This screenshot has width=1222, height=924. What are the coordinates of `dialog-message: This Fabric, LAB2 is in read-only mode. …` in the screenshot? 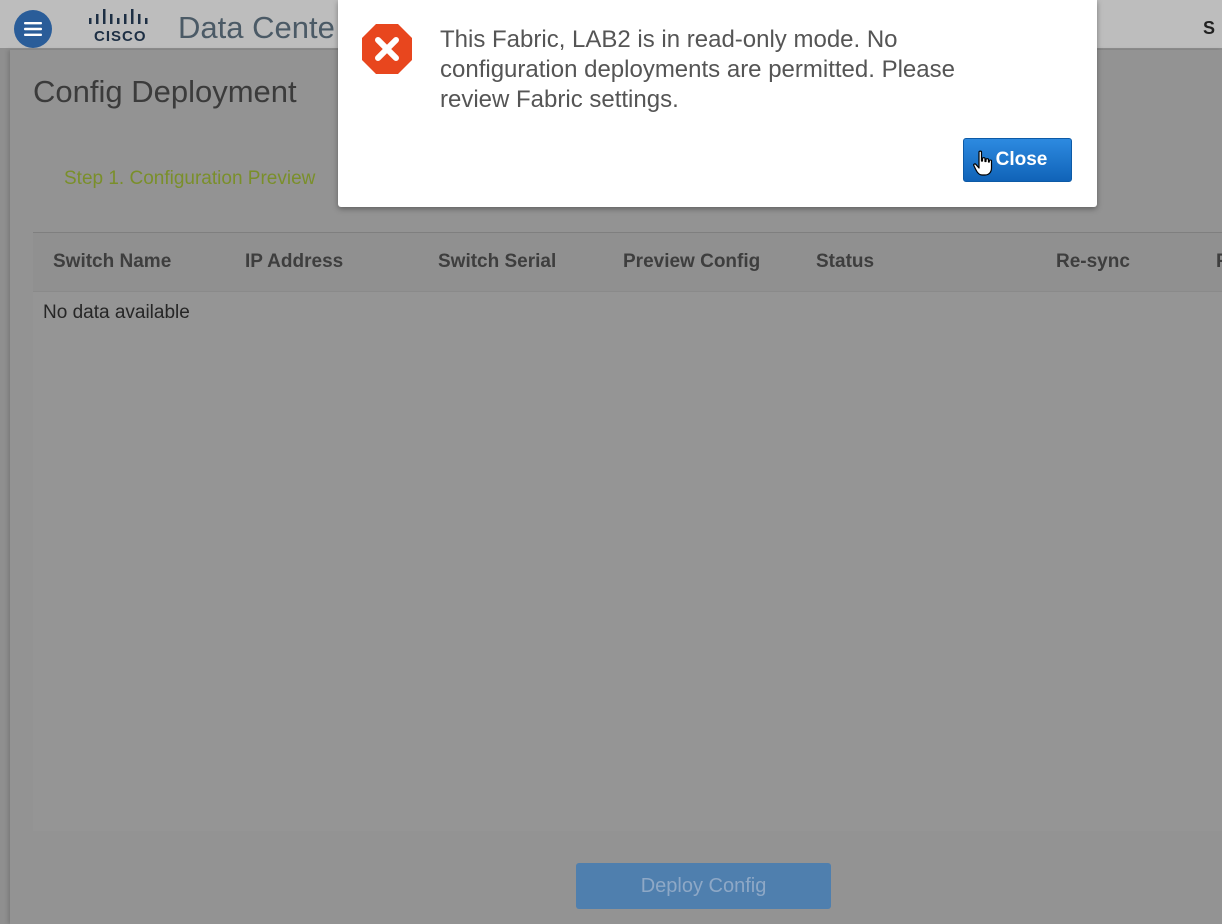 It's located at (697, 69).